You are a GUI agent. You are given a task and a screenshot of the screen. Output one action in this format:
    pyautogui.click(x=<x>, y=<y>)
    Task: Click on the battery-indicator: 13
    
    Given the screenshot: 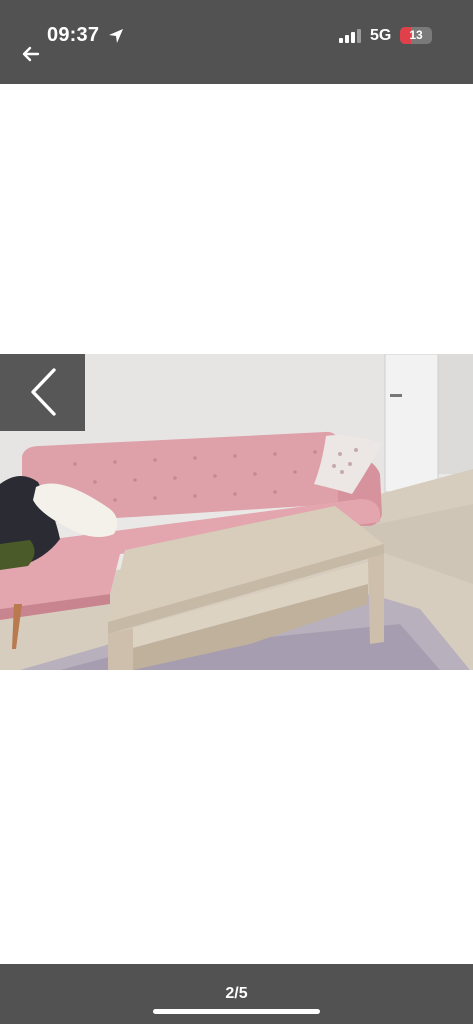 What is the action you would take?
    pyautogui.click(x=416, y=35)
    